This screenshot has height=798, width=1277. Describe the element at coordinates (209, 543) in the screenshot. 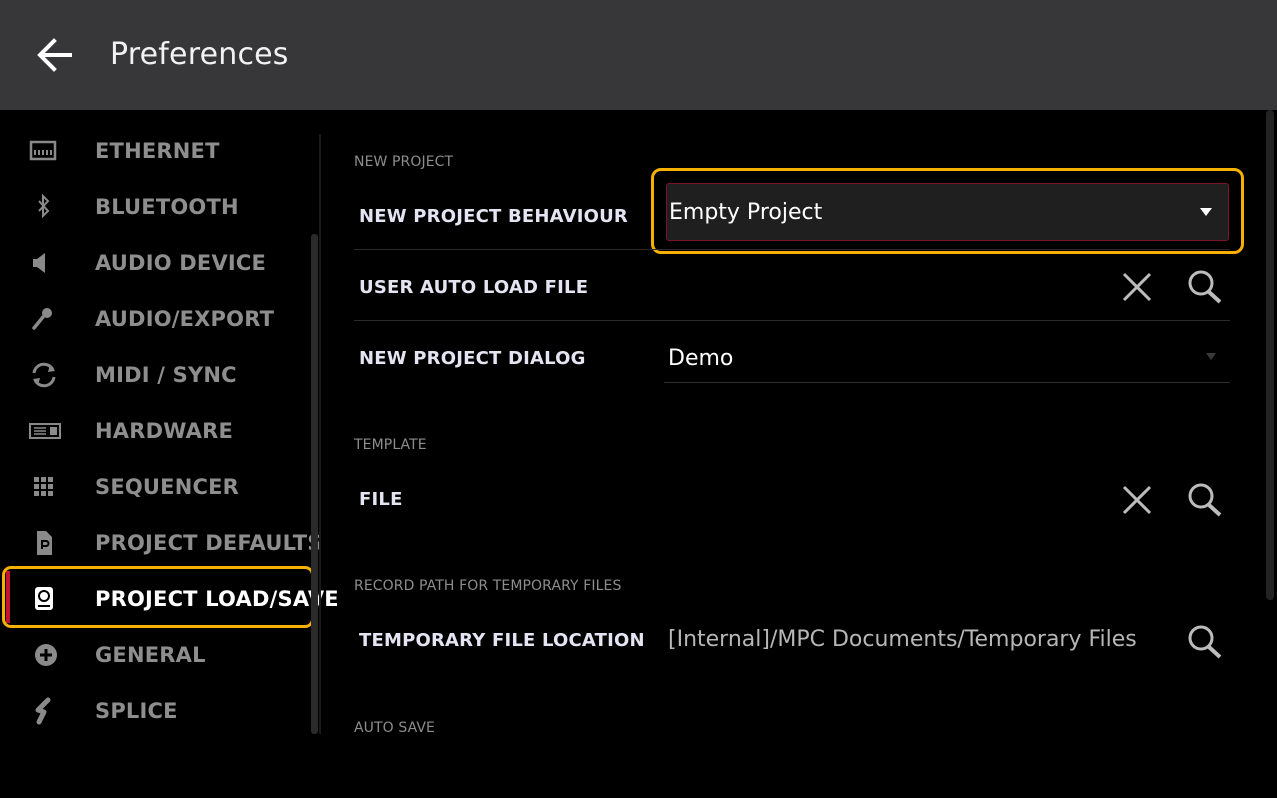

I see `sidebar-item-label: PROJECT DEFAULTS` at that location.